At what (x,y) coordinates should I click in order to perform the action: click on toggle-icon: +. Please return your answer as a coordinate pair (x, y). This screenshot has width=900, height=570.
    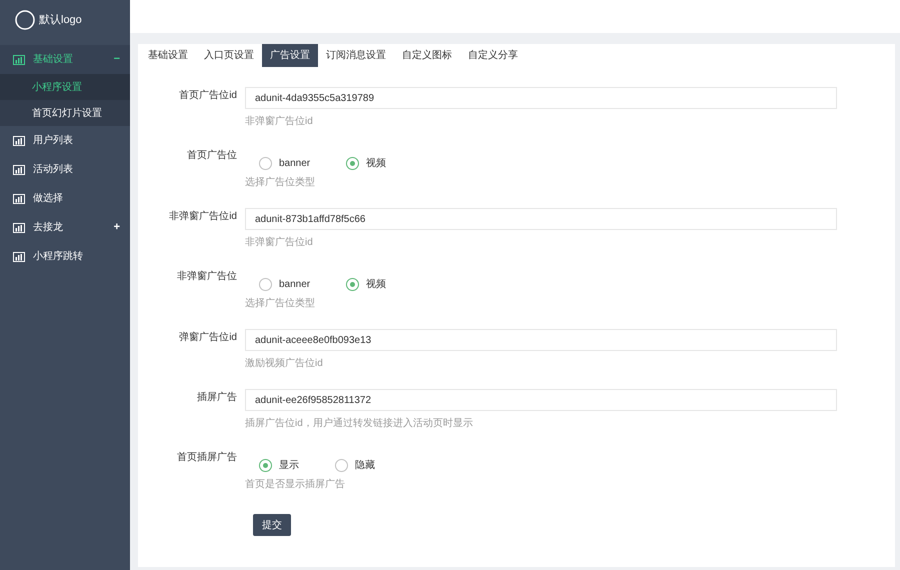
    Looking at the image, I should click on (117, 227).